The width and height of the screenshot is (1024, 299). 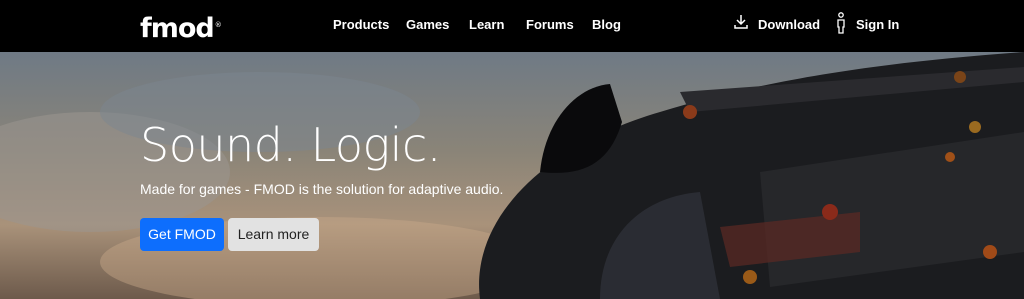 What do you see at coordinates (550, 25) in the screenshot?
I see `nav-item-forums: Forums` at bounding box center [550, 25].